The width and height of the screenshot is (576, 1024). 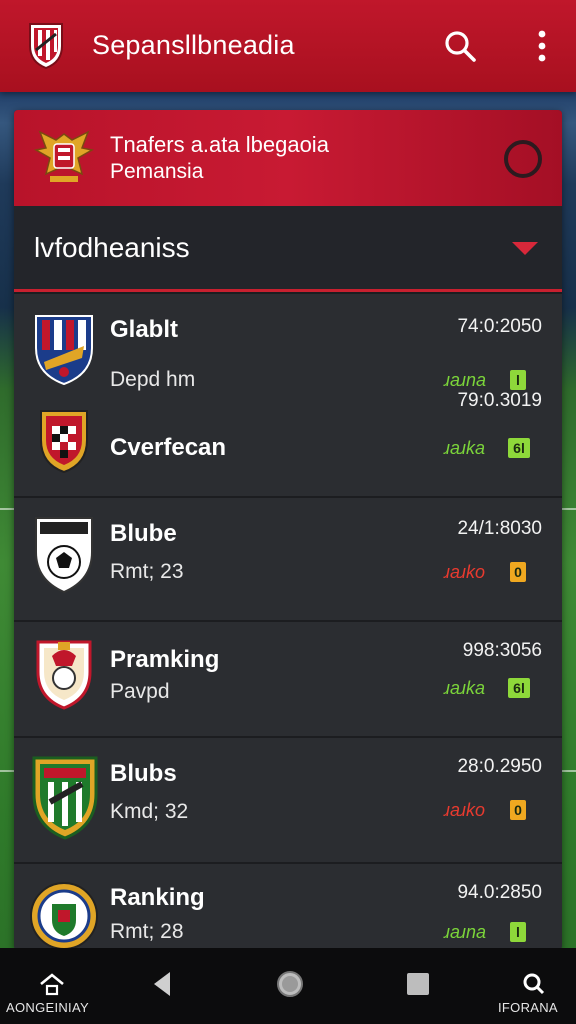 I want to click on eagle-emblem-icon, so click(x=64, y=156).